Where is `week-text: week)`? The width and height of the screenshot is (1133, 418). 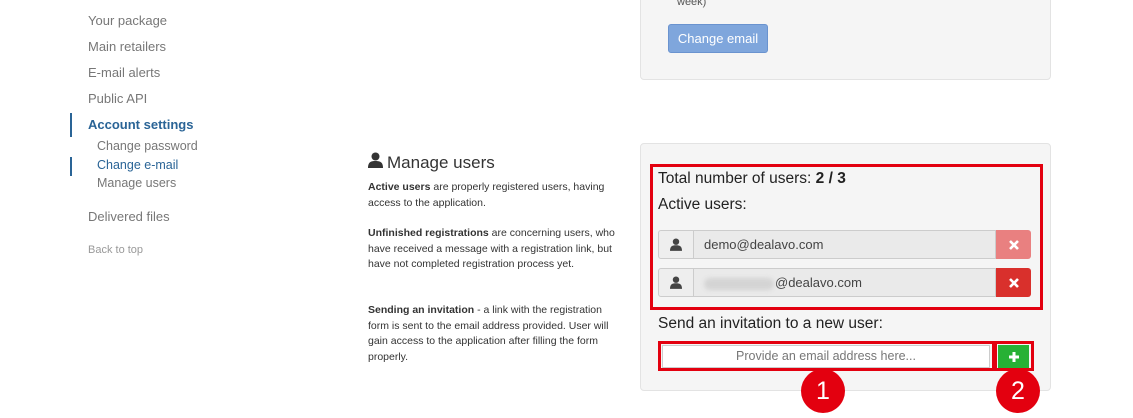 week-text: week) is located at coordinates (692, 4).